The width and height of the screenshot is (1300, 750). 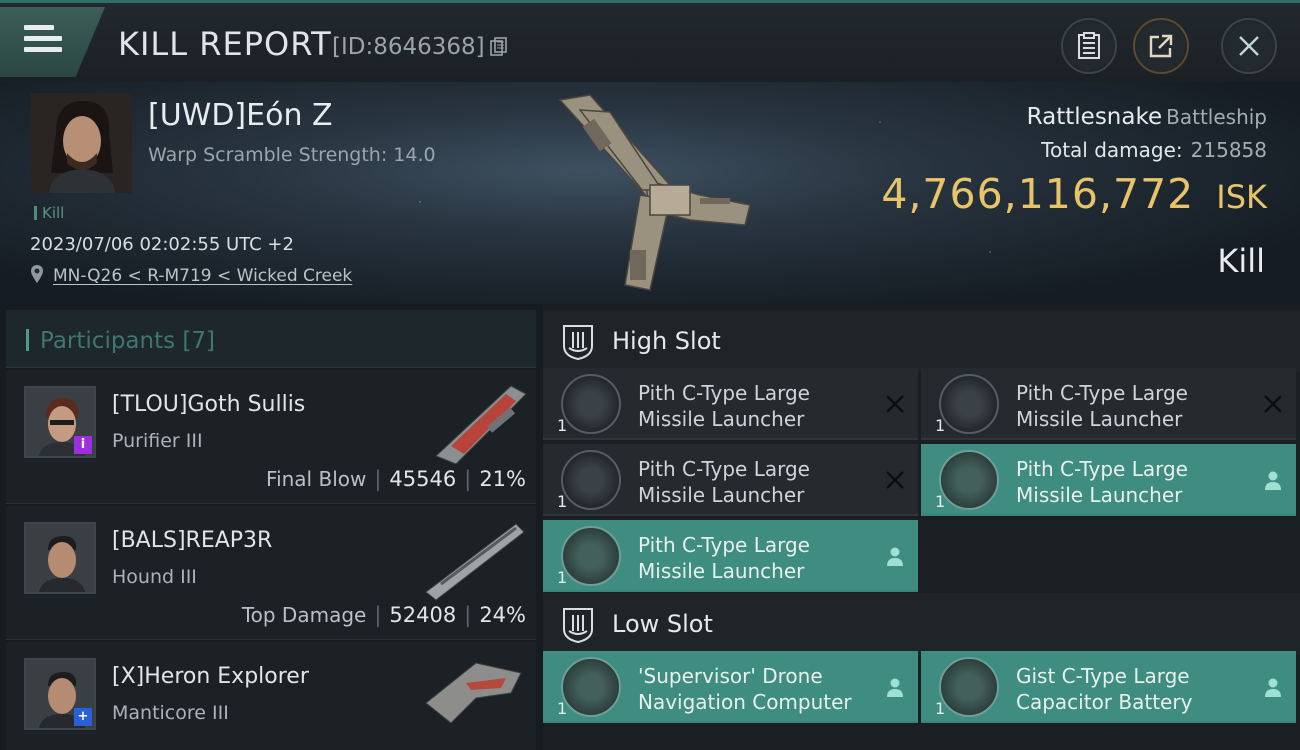 What do you see at coordinates (502, 479) in the screenshot?
I see `participant-percent: 21%` at bounding box center [502, 479].